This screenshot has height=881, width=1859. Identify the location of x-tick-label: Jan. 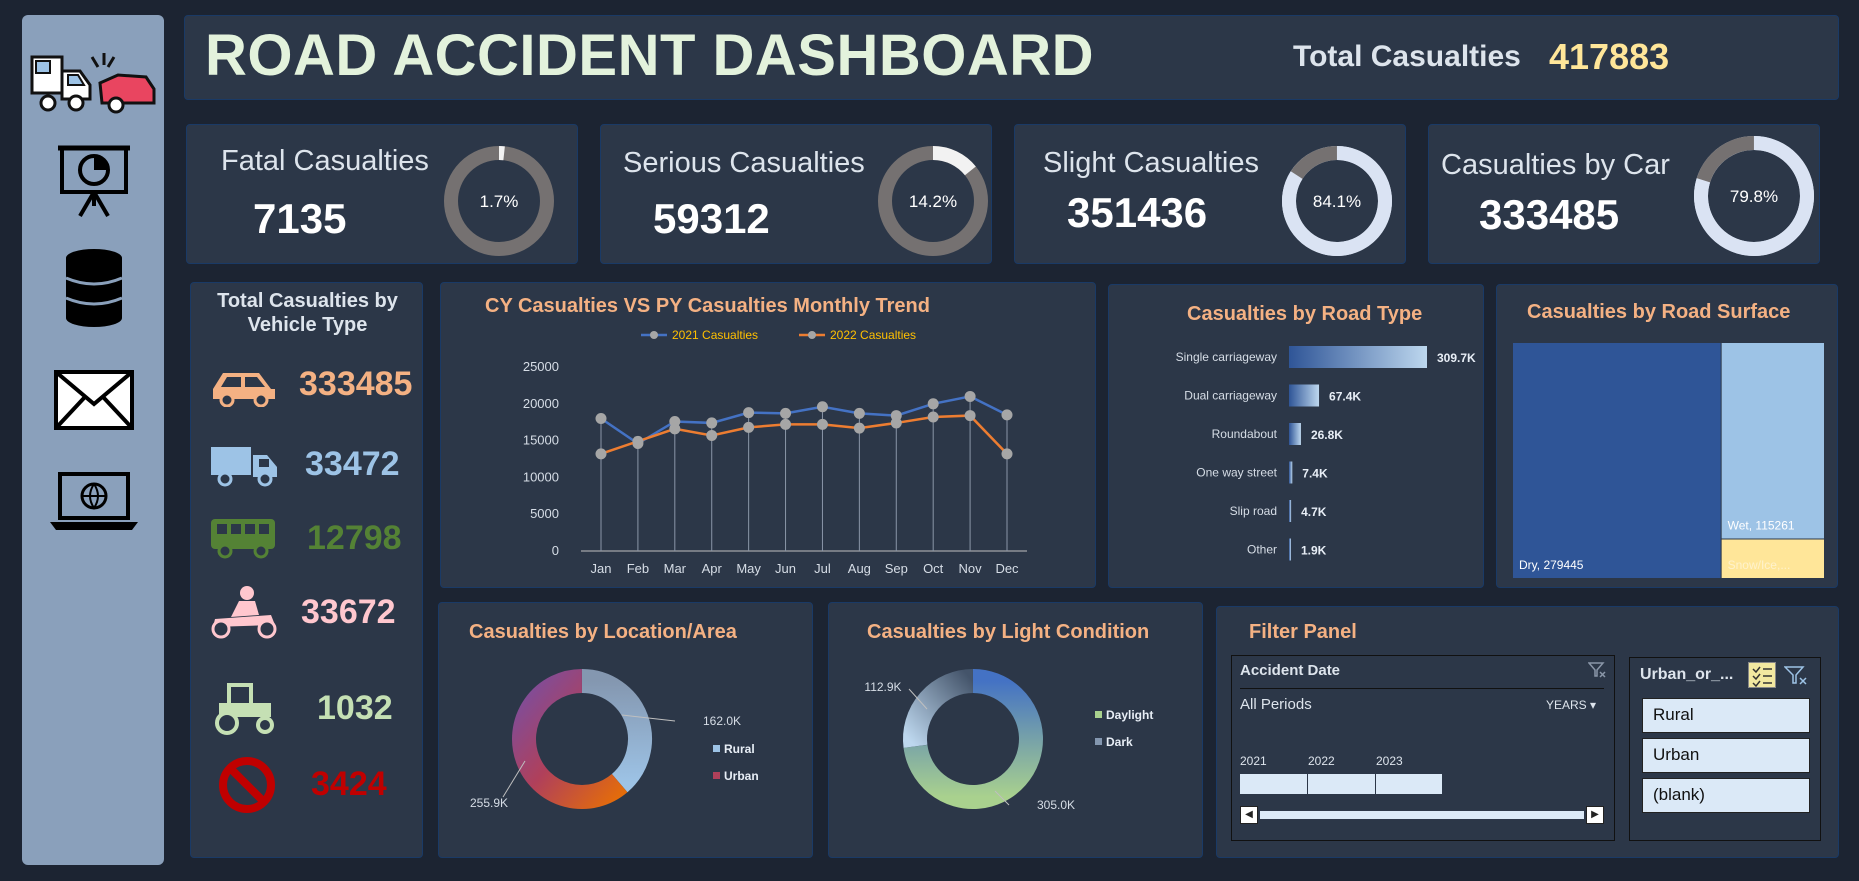
(601, 568).